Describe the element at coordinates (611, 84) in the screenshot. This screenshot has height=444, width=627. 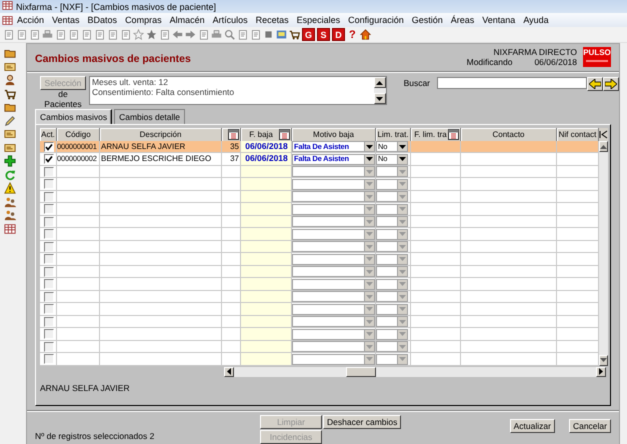
I see `next-button` at that location.